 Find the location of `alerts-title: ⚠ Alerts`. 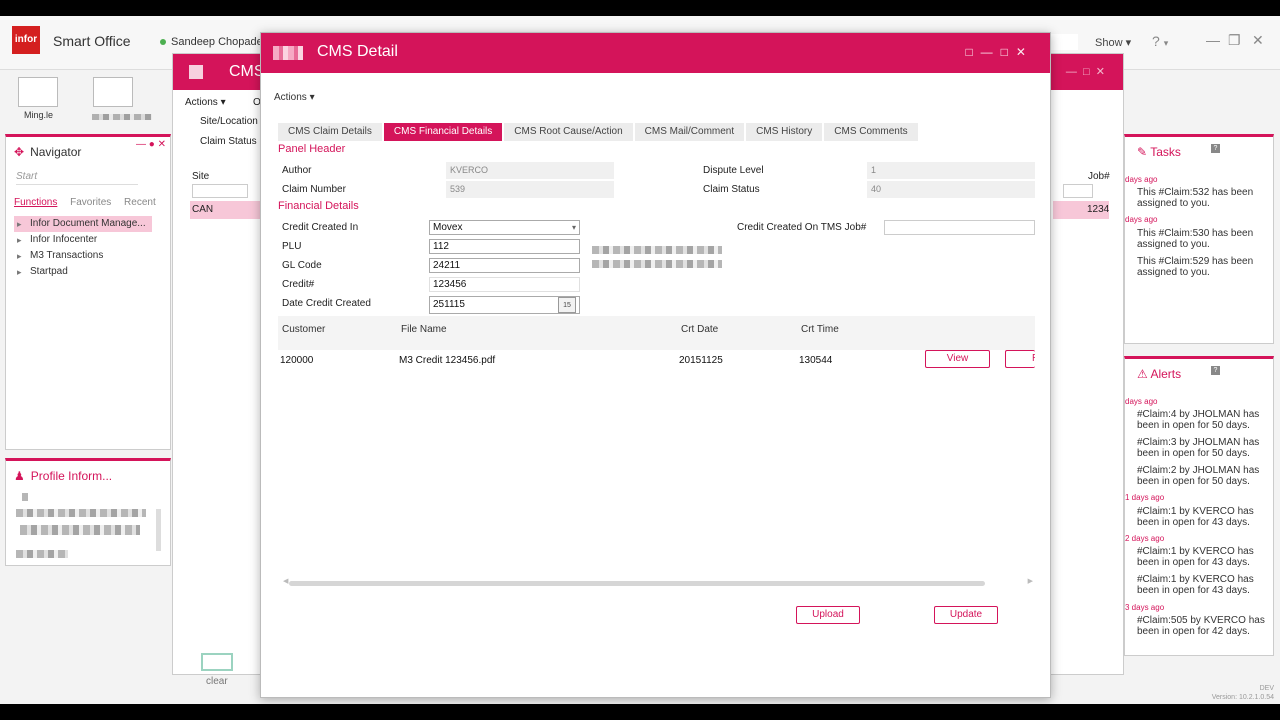

alerts-title: ⚠ Alerts is located at coordinates (1159, 374).